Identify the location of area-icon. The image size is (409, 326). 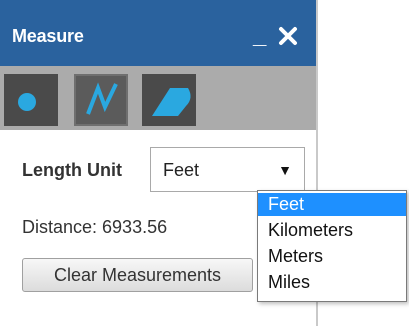
(171, 102).